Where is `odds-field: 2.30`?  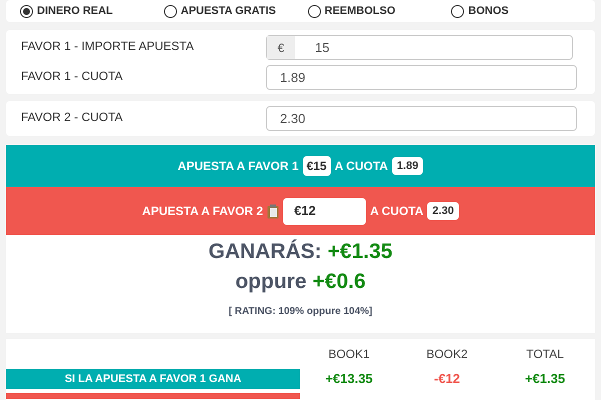 odds-field: 2.30 is located at coordinates (421, 118).